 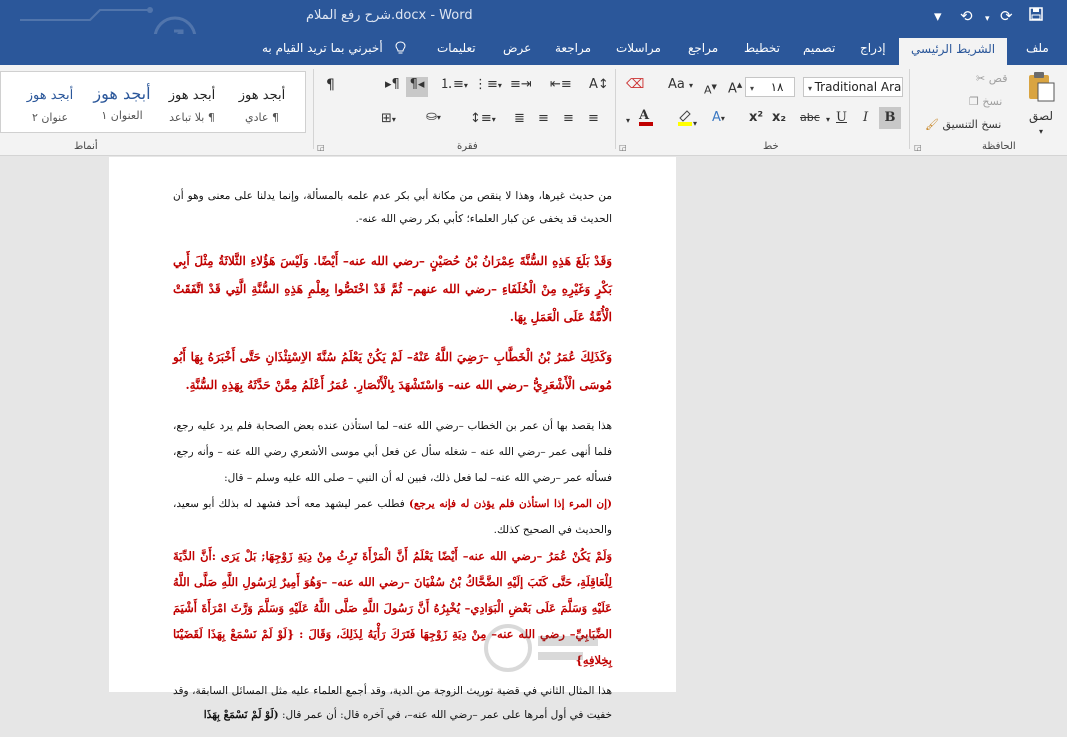 I want to click on shrink-font-button: A▼, so click(x=710, y=89).